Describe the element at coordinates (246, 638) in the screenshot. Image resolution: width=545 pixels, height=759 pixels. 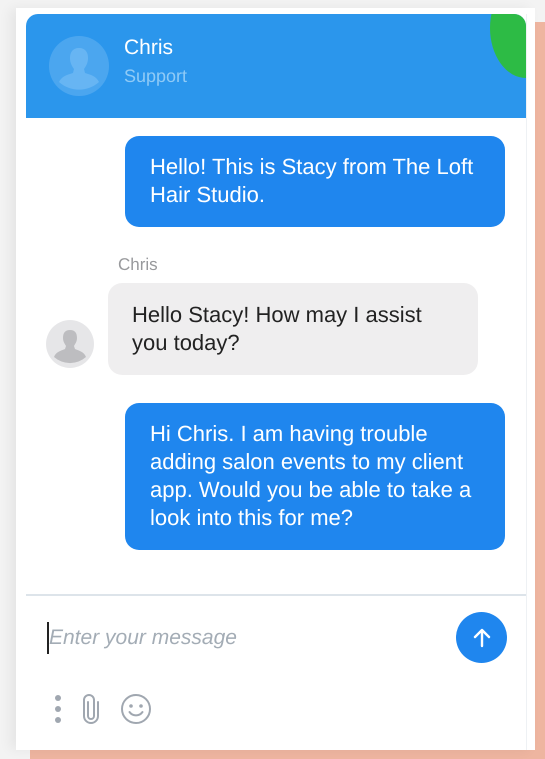
I see `message-input: Enter your message` at that location.